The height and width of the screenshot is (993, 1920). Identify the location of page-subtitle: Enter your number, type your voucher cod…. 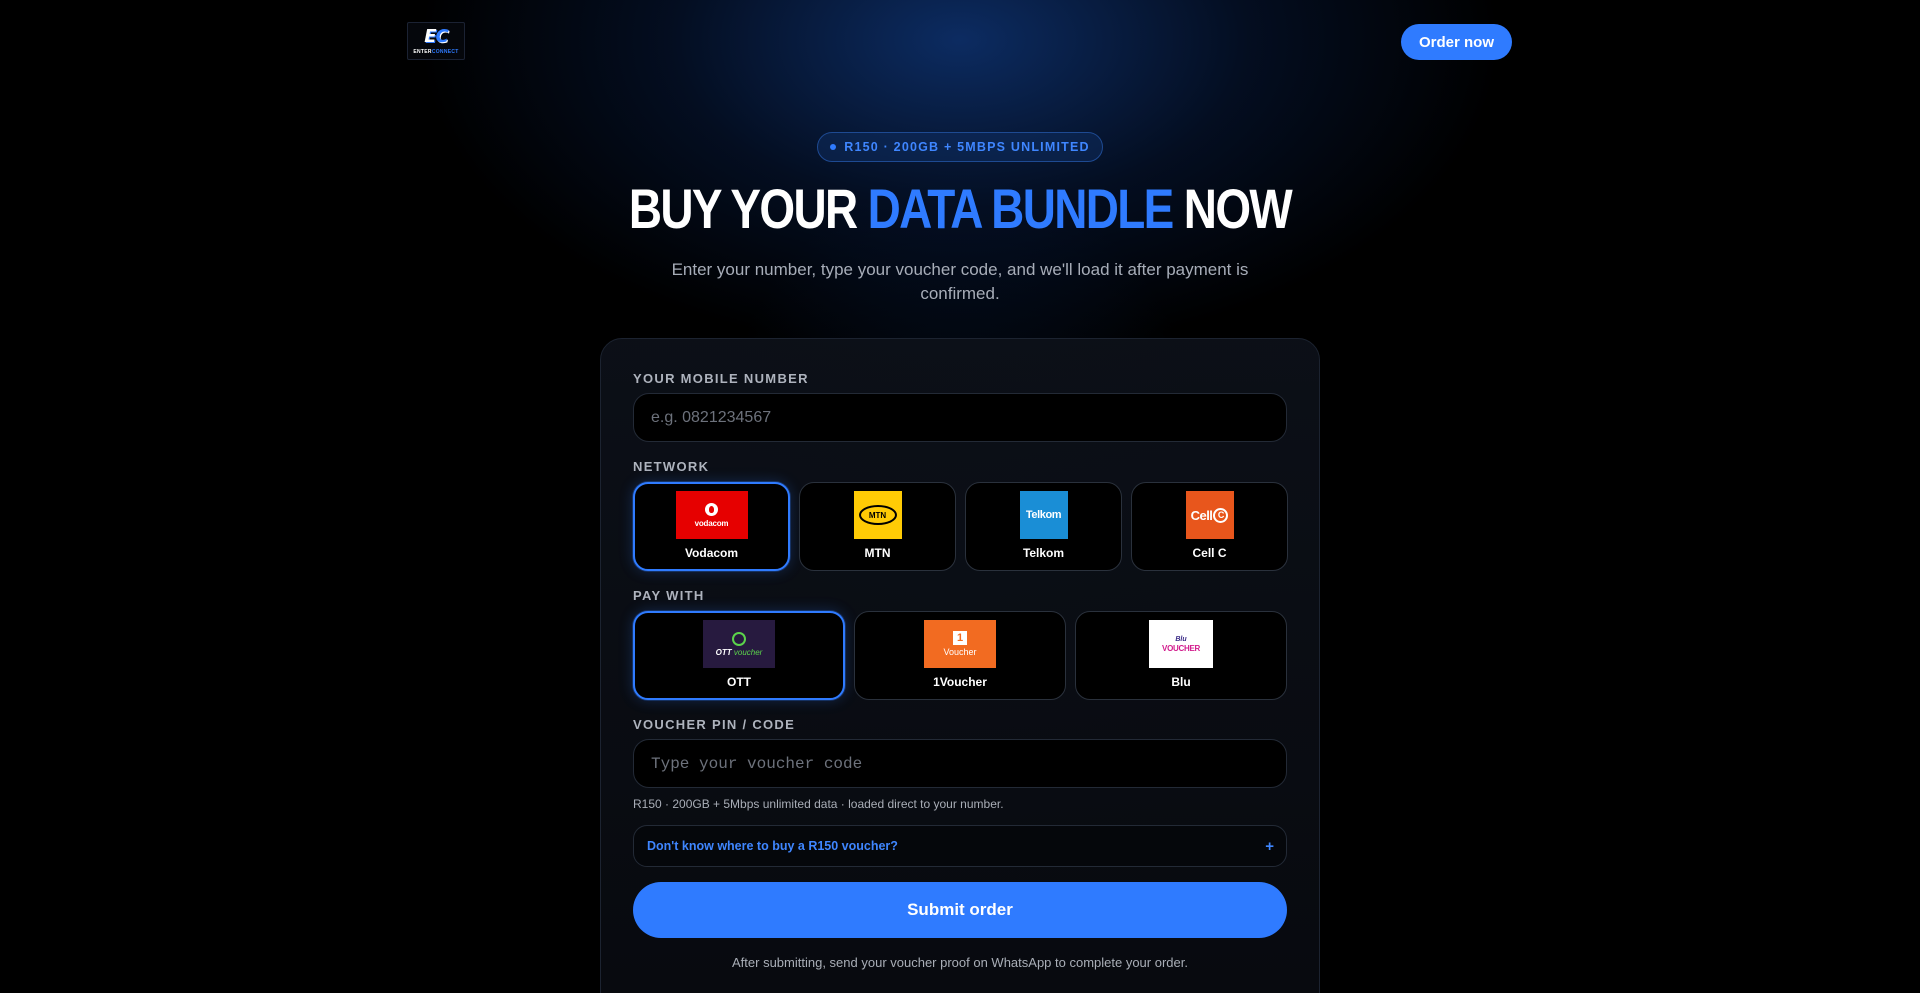
(960, 281).